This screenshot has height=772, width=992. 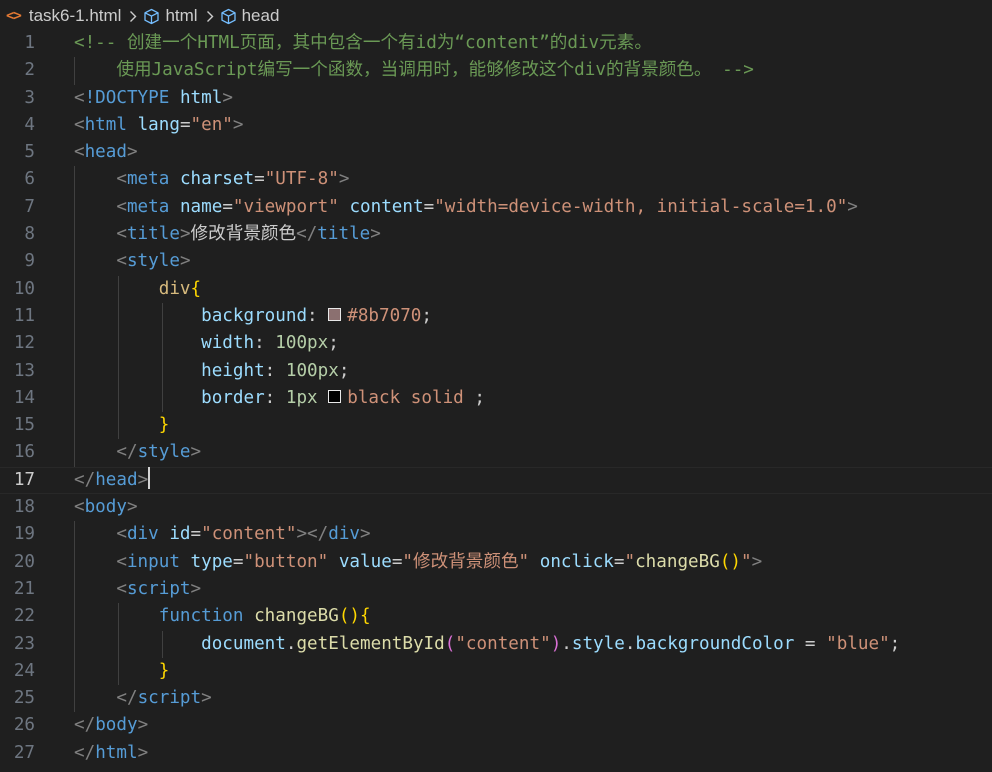 What do you see at coordinates (496, 371) in the screenshot?
I see `code-line: 13 height: 100px;` at bounding box center [496, 371].